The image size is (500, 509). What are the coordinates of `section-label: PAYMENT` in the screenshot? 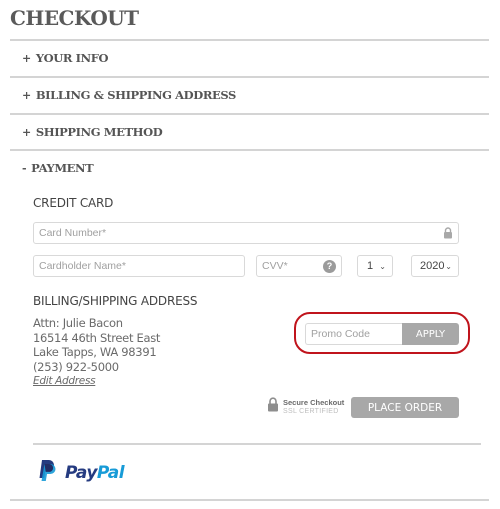 It's located at (62, 168).